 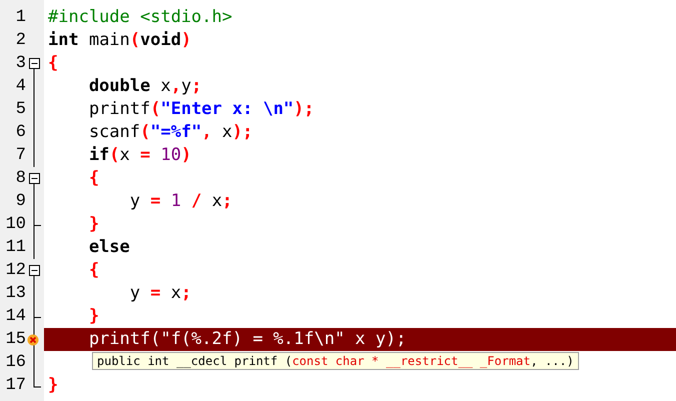 I want to click on line-number: 17, so click(x=15, y=385).